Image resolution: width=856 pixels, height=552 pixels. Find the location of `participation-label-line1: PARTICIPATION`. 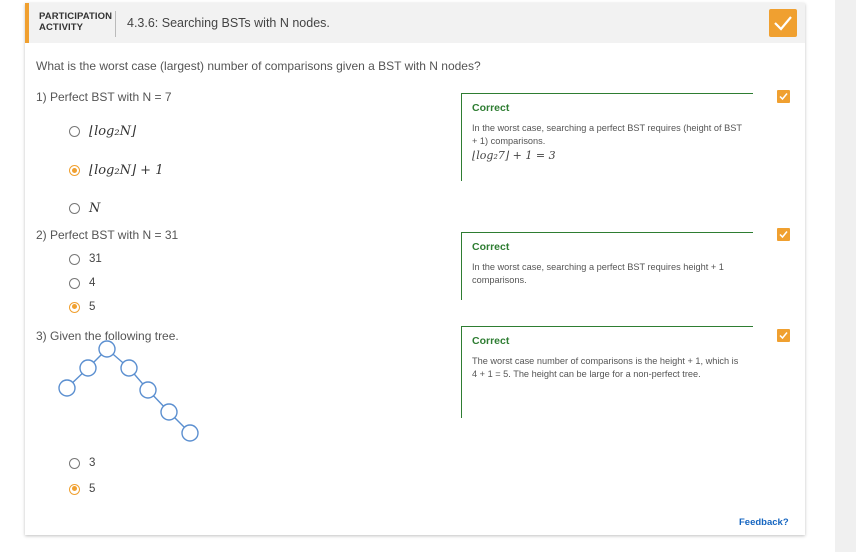

participation-label-line1: PARTICIPATION is located at coordinates (76, 16).